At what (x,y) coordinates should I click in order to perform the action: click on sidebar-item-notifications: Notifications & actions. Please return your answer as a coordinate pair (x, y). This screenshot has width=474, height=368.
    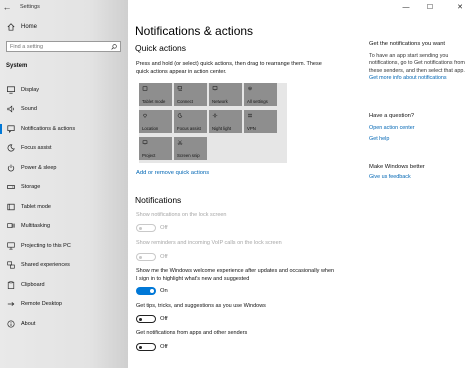
    Looking at the image, I should click on (64, 129).